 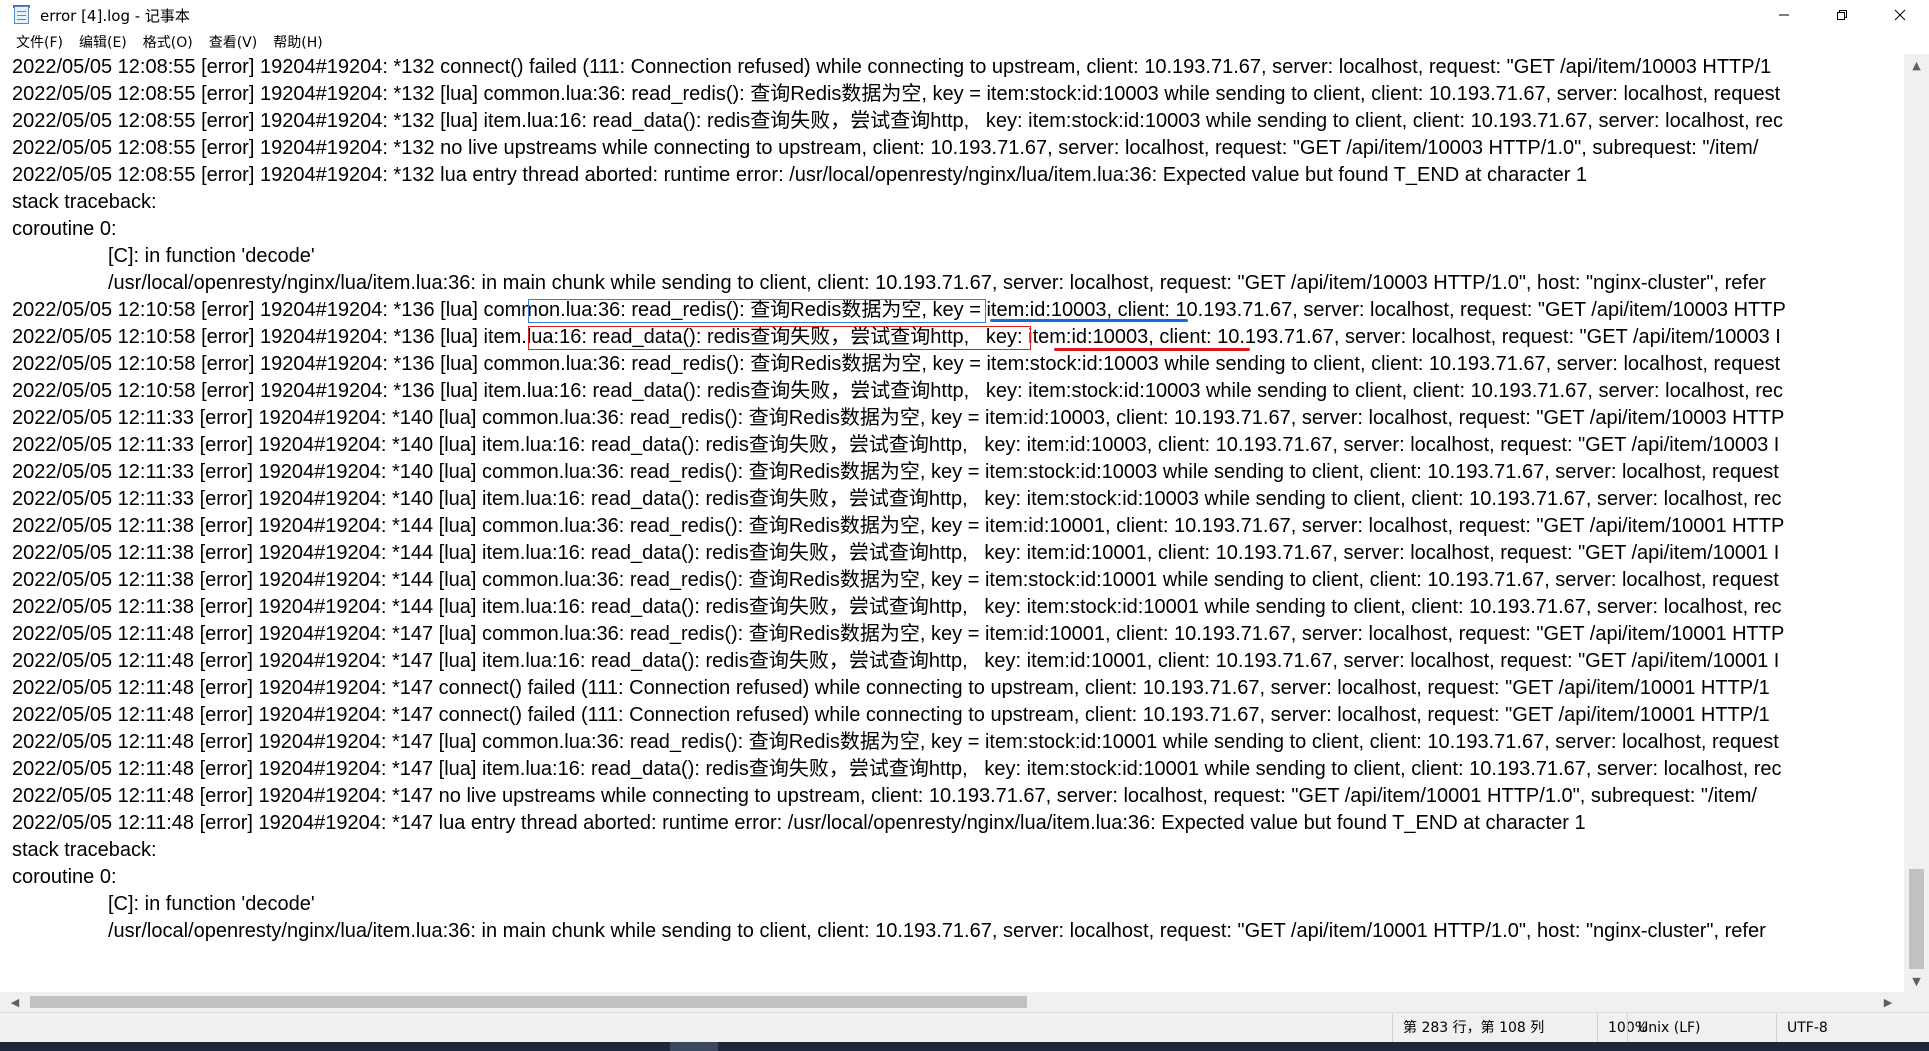 I want to click on window-controls, so click(x=1842, y=15).